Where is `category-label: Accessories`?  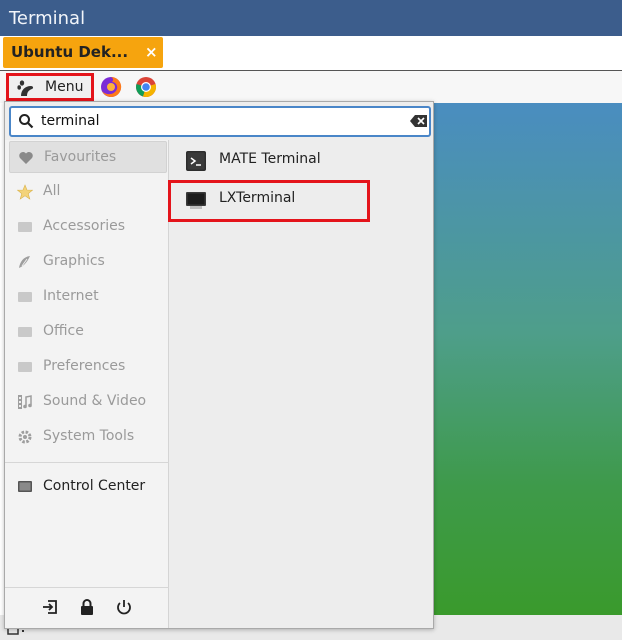
category-label: Accessories is located at coordinates (84, 226).